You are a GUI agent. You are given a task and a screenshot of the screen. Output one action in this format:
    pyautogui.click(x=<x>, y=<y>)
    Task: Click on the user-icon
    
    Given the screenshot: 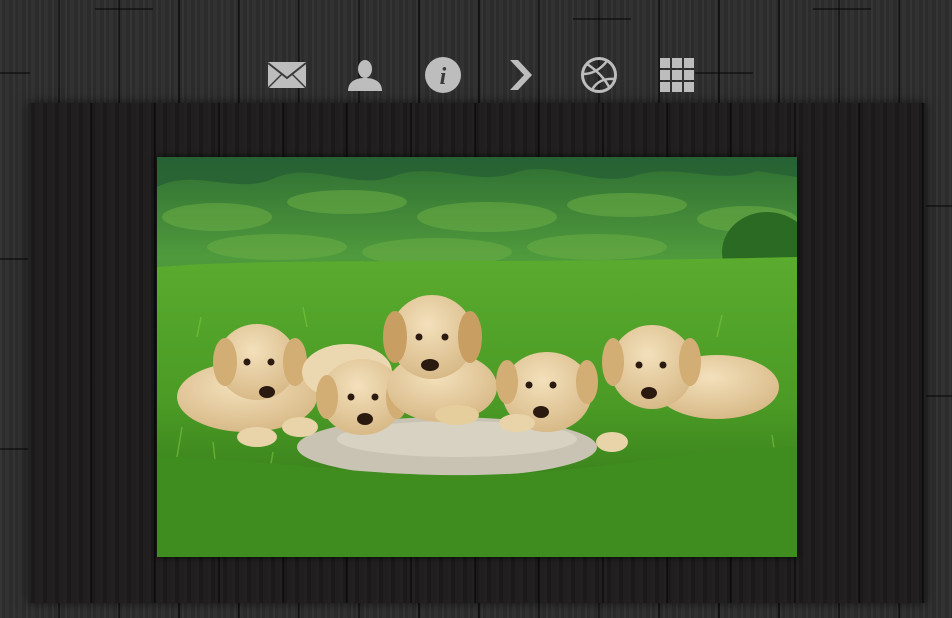 What is the action you would take?
    pyautogui.click(x=365, y=75)
    